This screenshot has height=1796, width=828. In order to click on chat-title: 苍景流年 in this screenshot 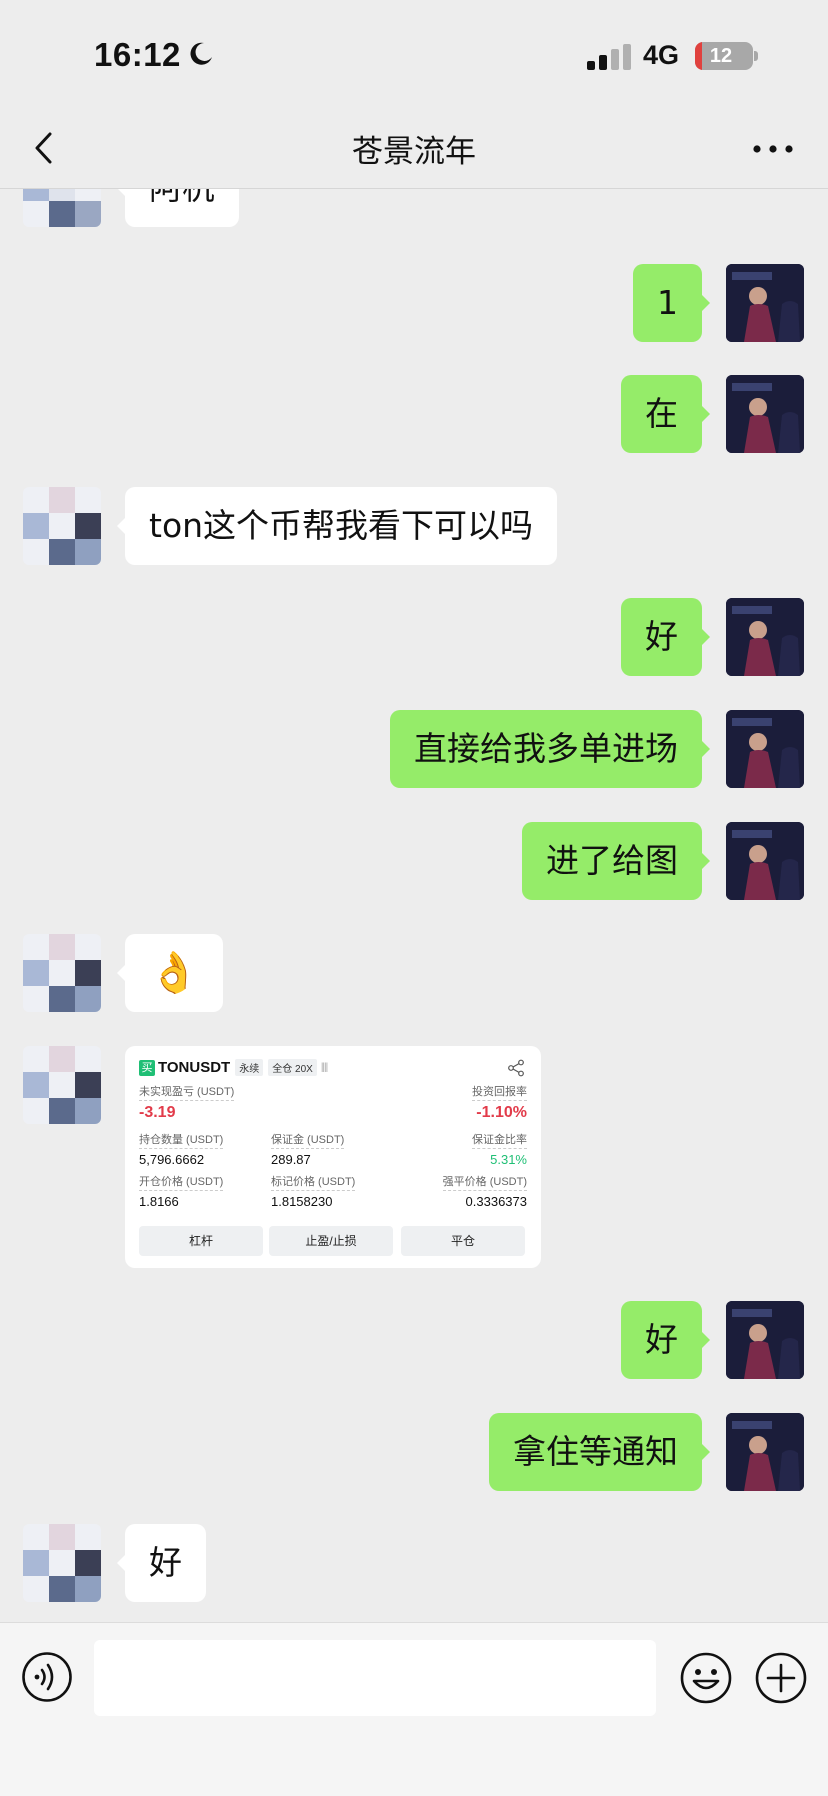, I will do `click(414, 152)`.